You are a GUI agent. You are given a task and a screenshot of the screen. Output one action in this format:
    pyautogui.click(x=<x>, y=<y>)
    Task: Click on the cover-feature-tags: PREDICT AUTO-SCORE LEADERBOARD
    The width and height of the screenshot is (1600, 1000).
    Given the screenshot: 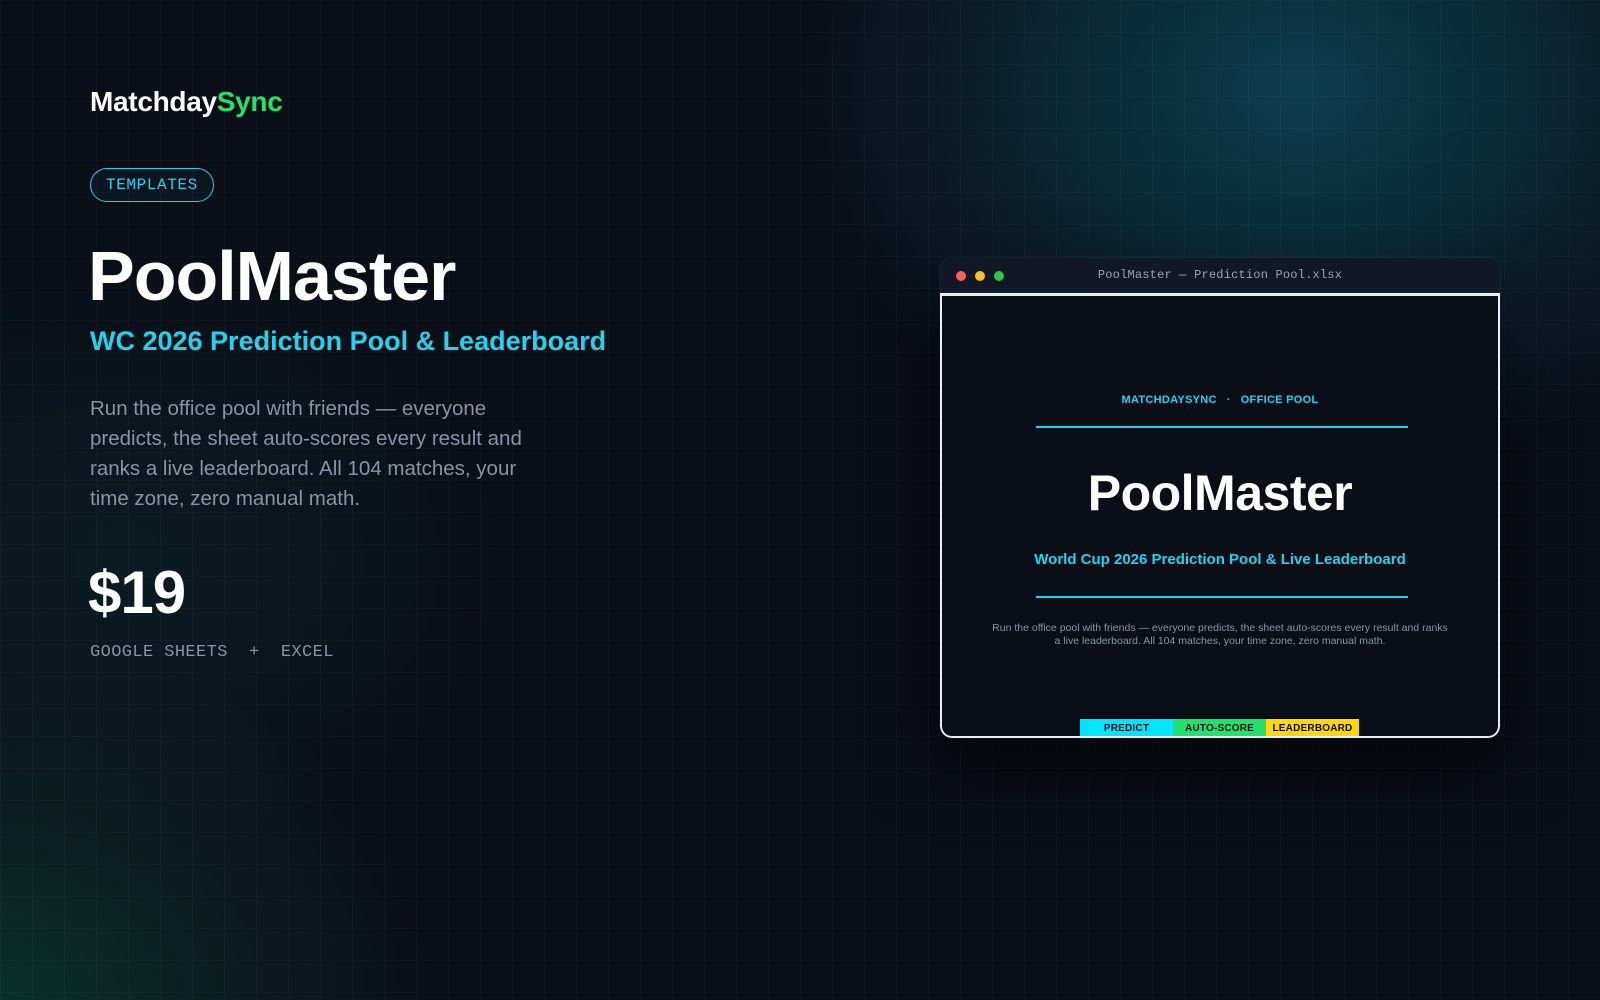 What is the action you would take?
    pyautogui.click(x=1219, y=727)
    